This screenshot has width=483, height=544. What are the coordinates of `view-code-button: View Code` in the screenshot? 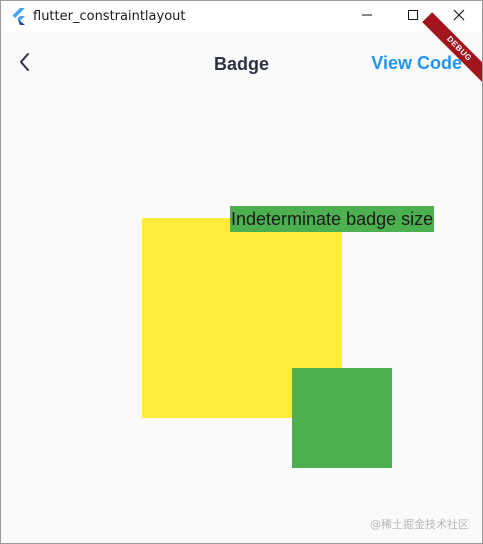 It's located at (416, 63).